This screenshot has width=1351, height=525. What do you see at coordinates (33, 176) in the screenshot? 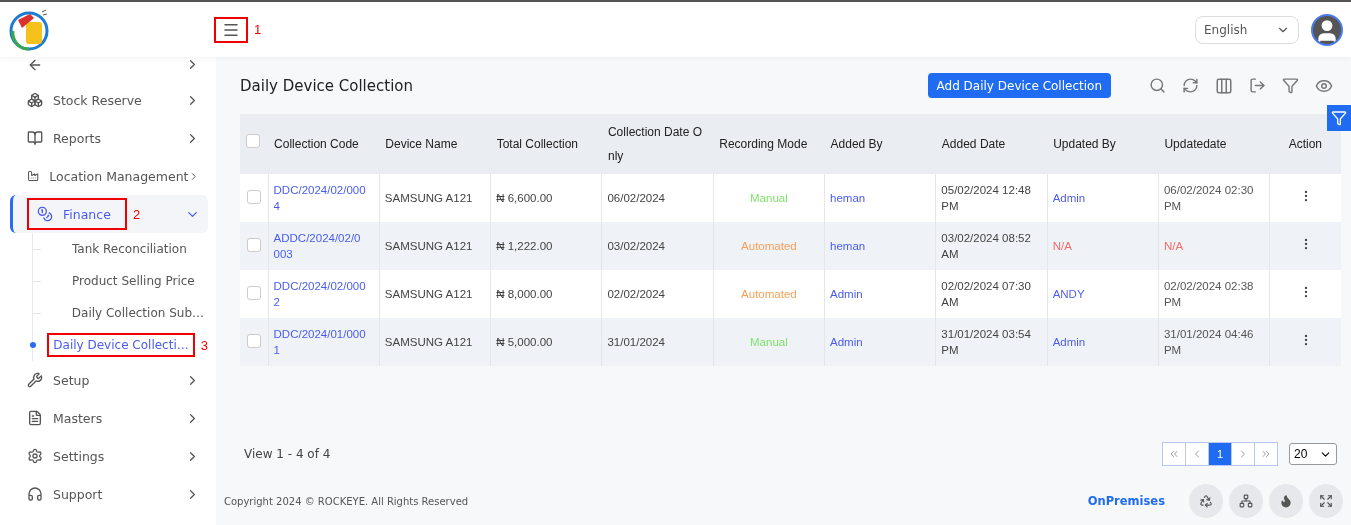
I see `factory-icon` at bounding box center [33, 176].